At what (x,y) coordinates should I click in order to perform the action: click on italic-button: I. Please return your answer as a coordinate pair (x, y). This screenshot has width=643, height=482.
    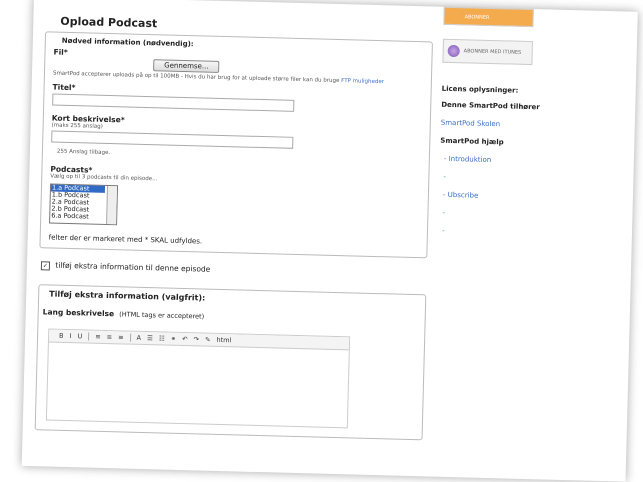
    Looking at the image, I should click on (70, 336).